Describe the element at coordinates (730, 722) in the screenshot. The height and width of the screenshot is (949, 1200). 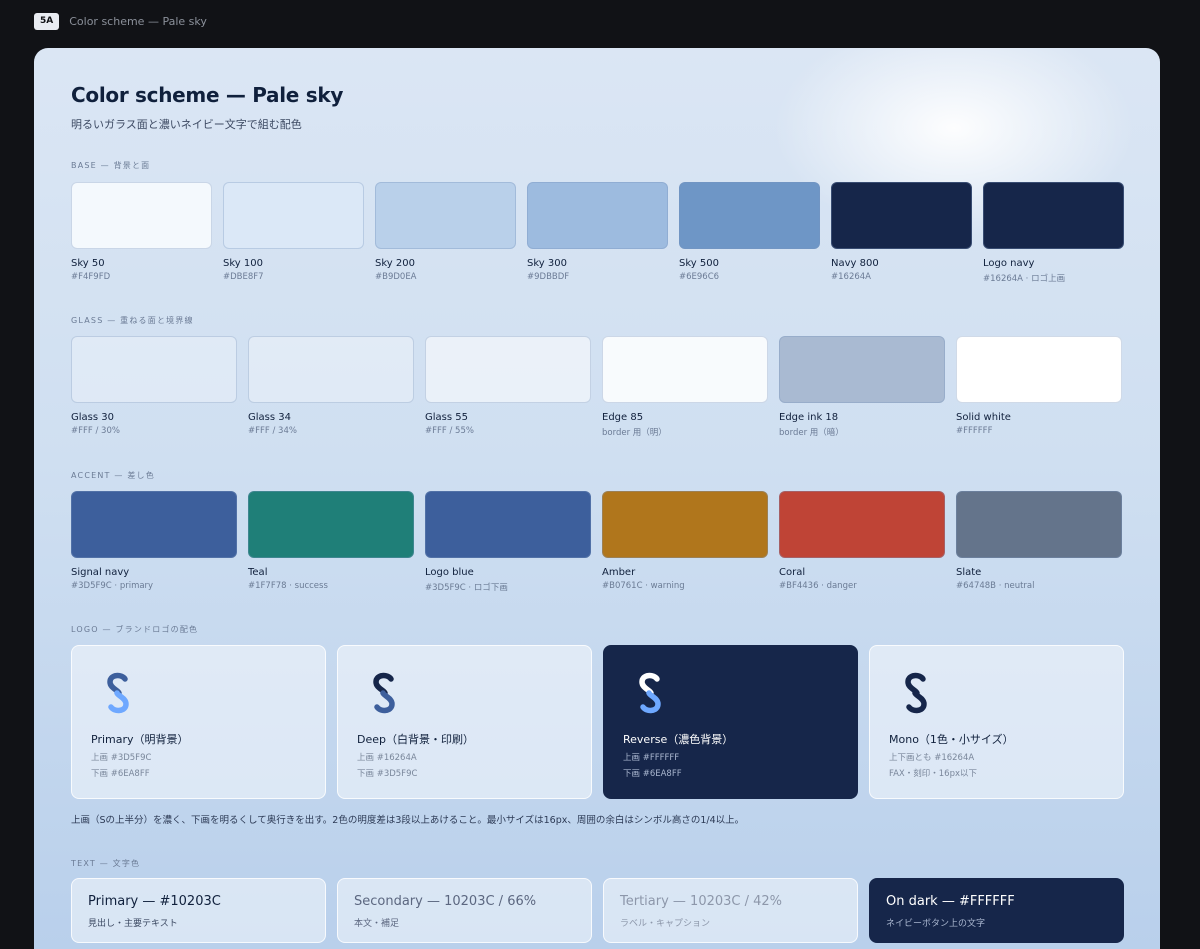
I see `logo-variant-card: Reverse（濃色背景） 上画 #FFFFFF 下画 #6EA8FF` at that location.